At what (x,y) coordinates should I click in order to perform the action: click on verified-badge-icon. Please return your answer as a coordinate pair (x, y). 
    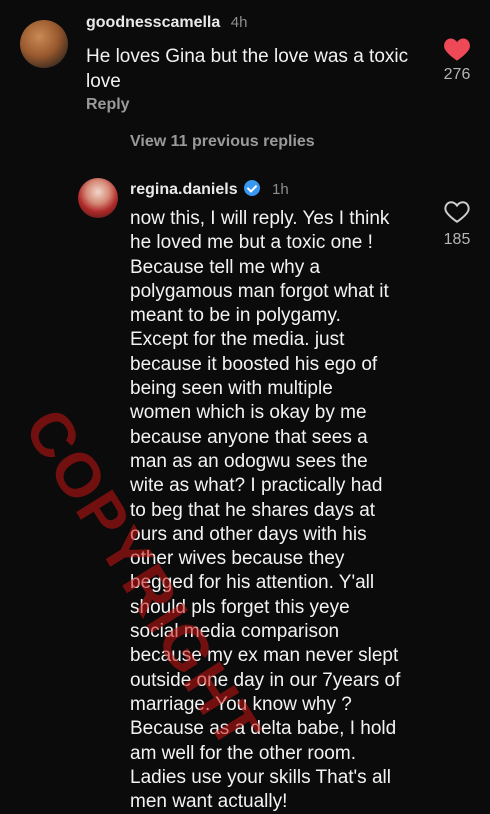
    Looking at the image, I should click on (251, 188).